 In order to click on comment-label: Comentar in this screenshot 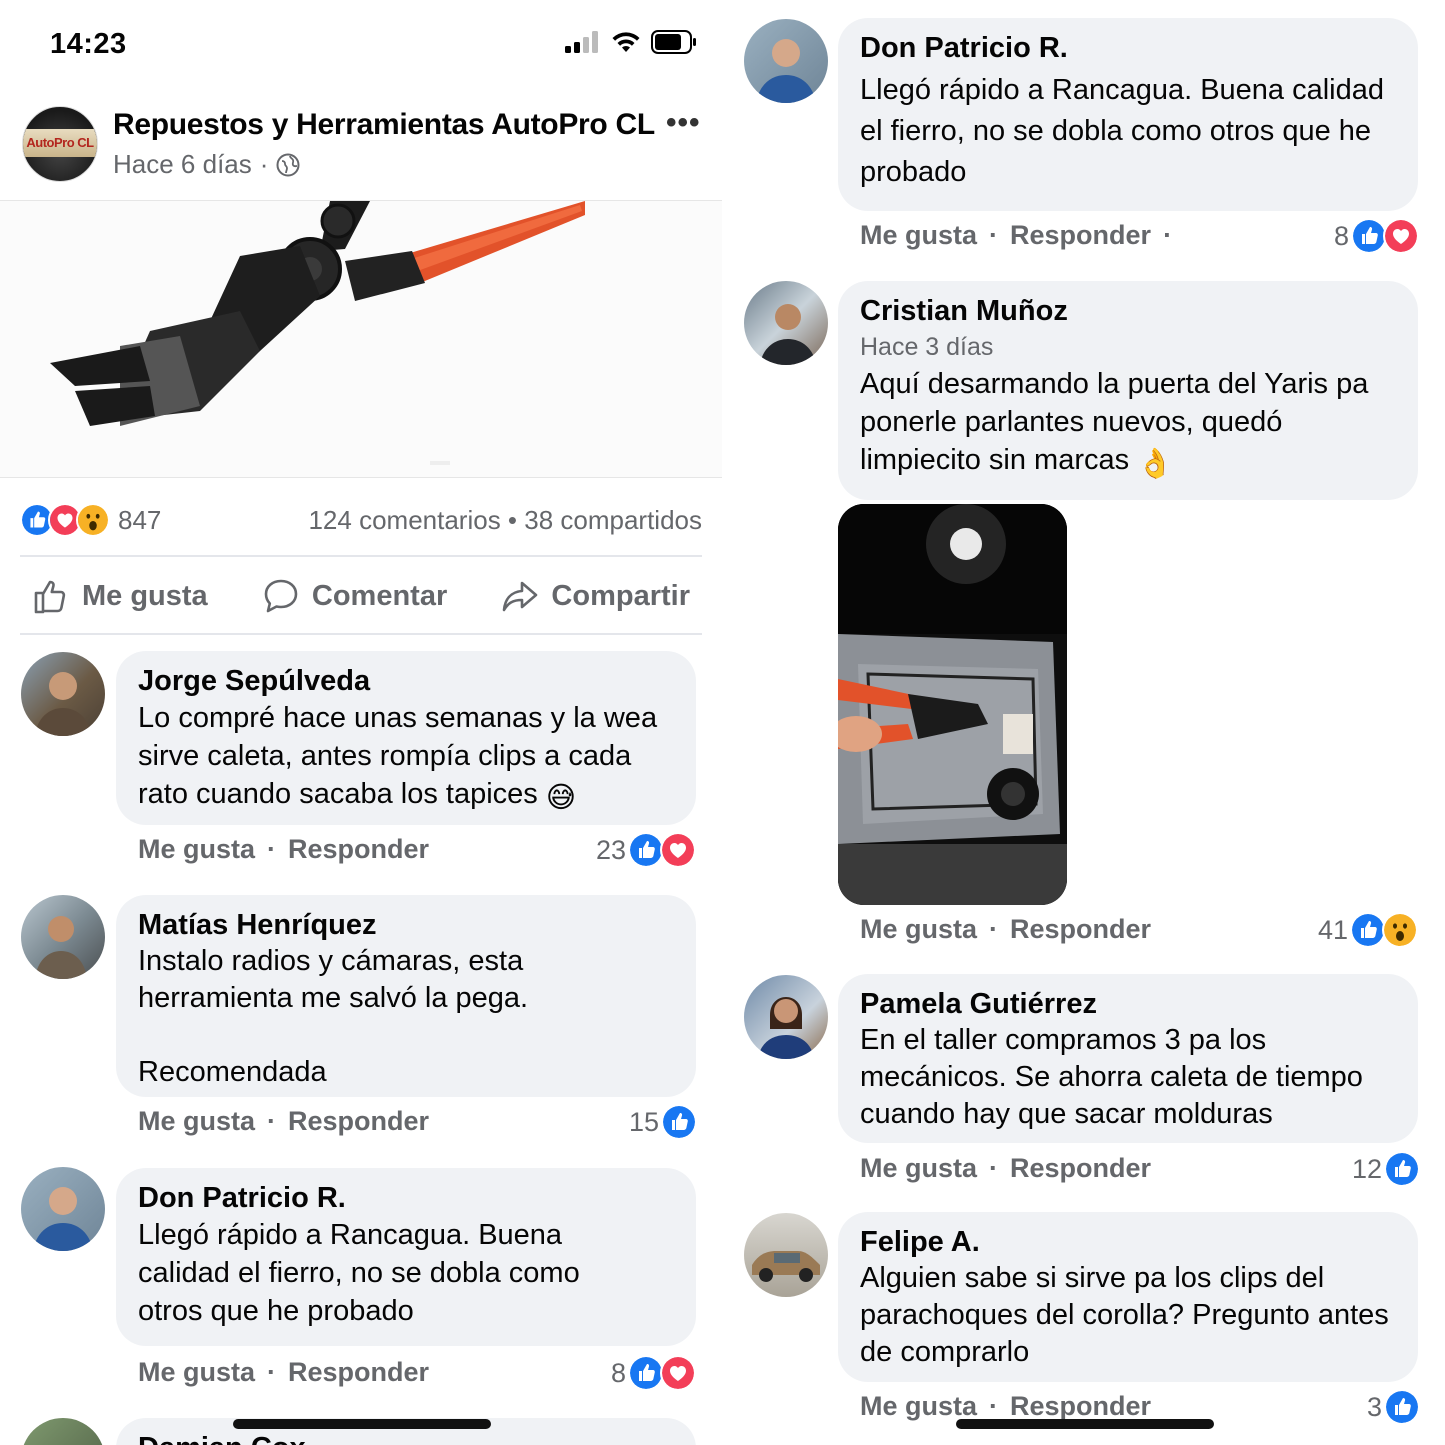, I will do `click(379, 595)`.